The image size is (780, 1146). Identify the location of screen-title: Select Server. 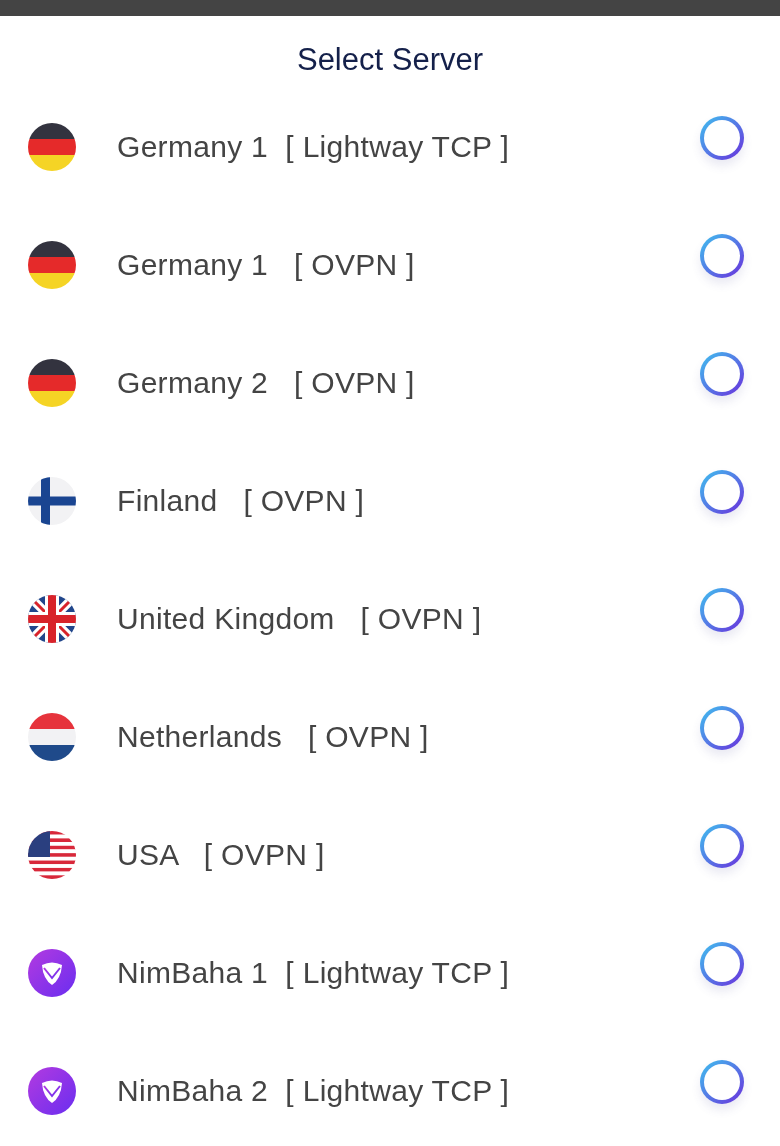
(390, 60).